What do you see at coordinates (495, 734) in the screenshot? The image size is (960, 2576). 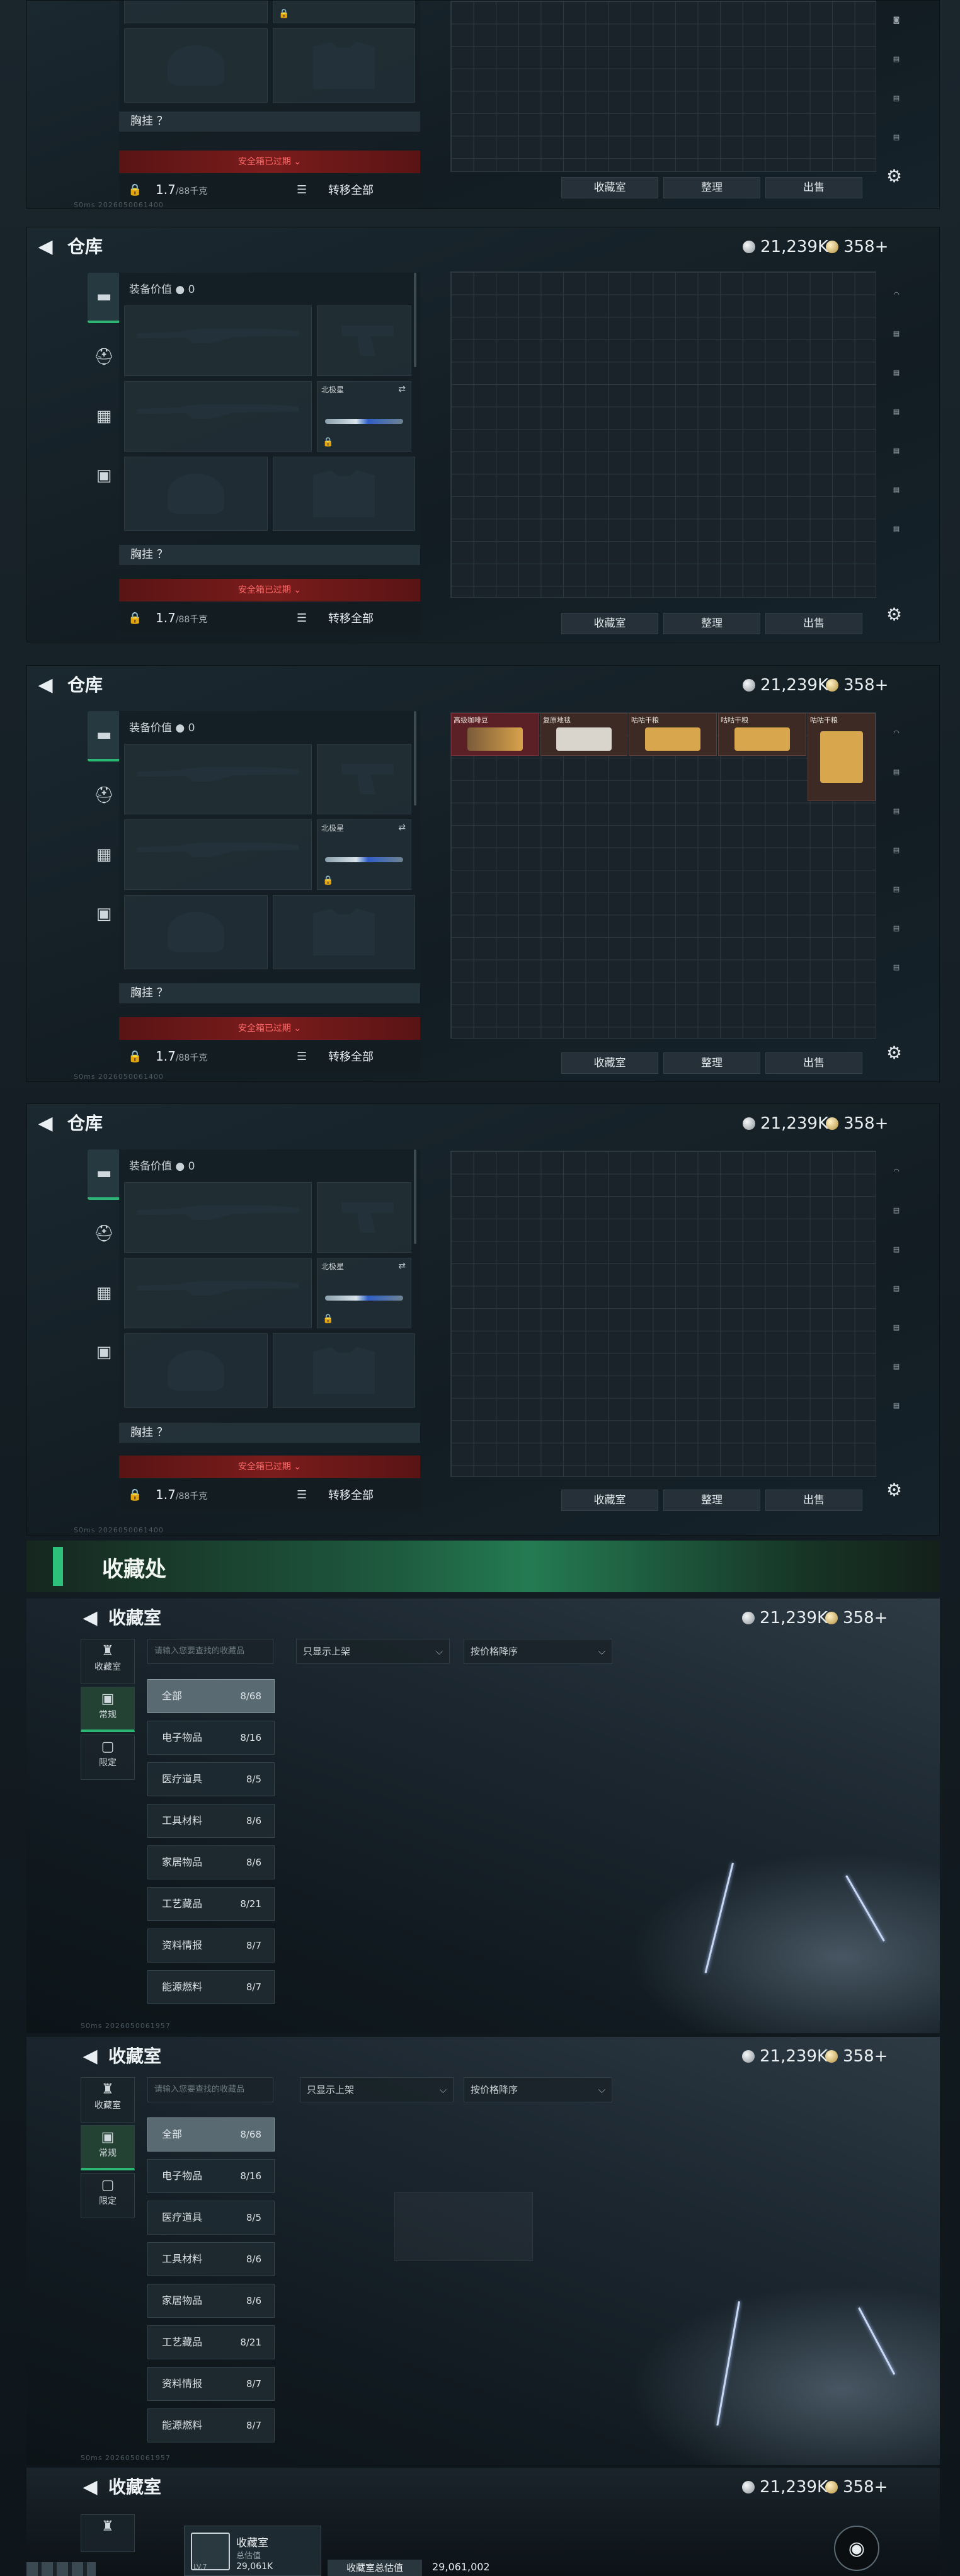 I see `loot-item: 高级咖啡豆` at bounding box center [495, 734].